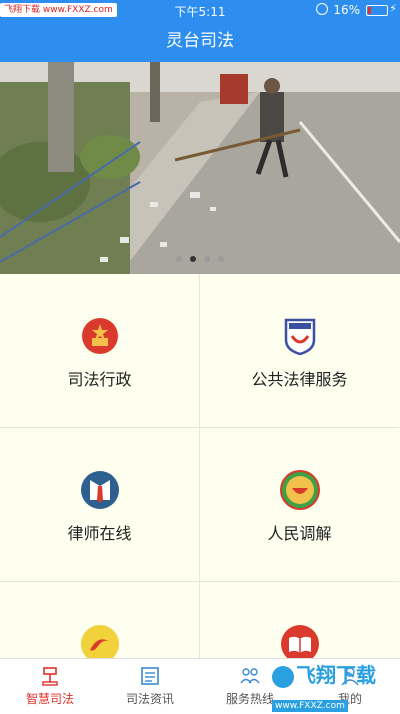 This screenshot has width=400, height=714. What do you see at coordinates (299, 641) in the screenshot?
I see `book-icon` at bounding box center [299, 641].